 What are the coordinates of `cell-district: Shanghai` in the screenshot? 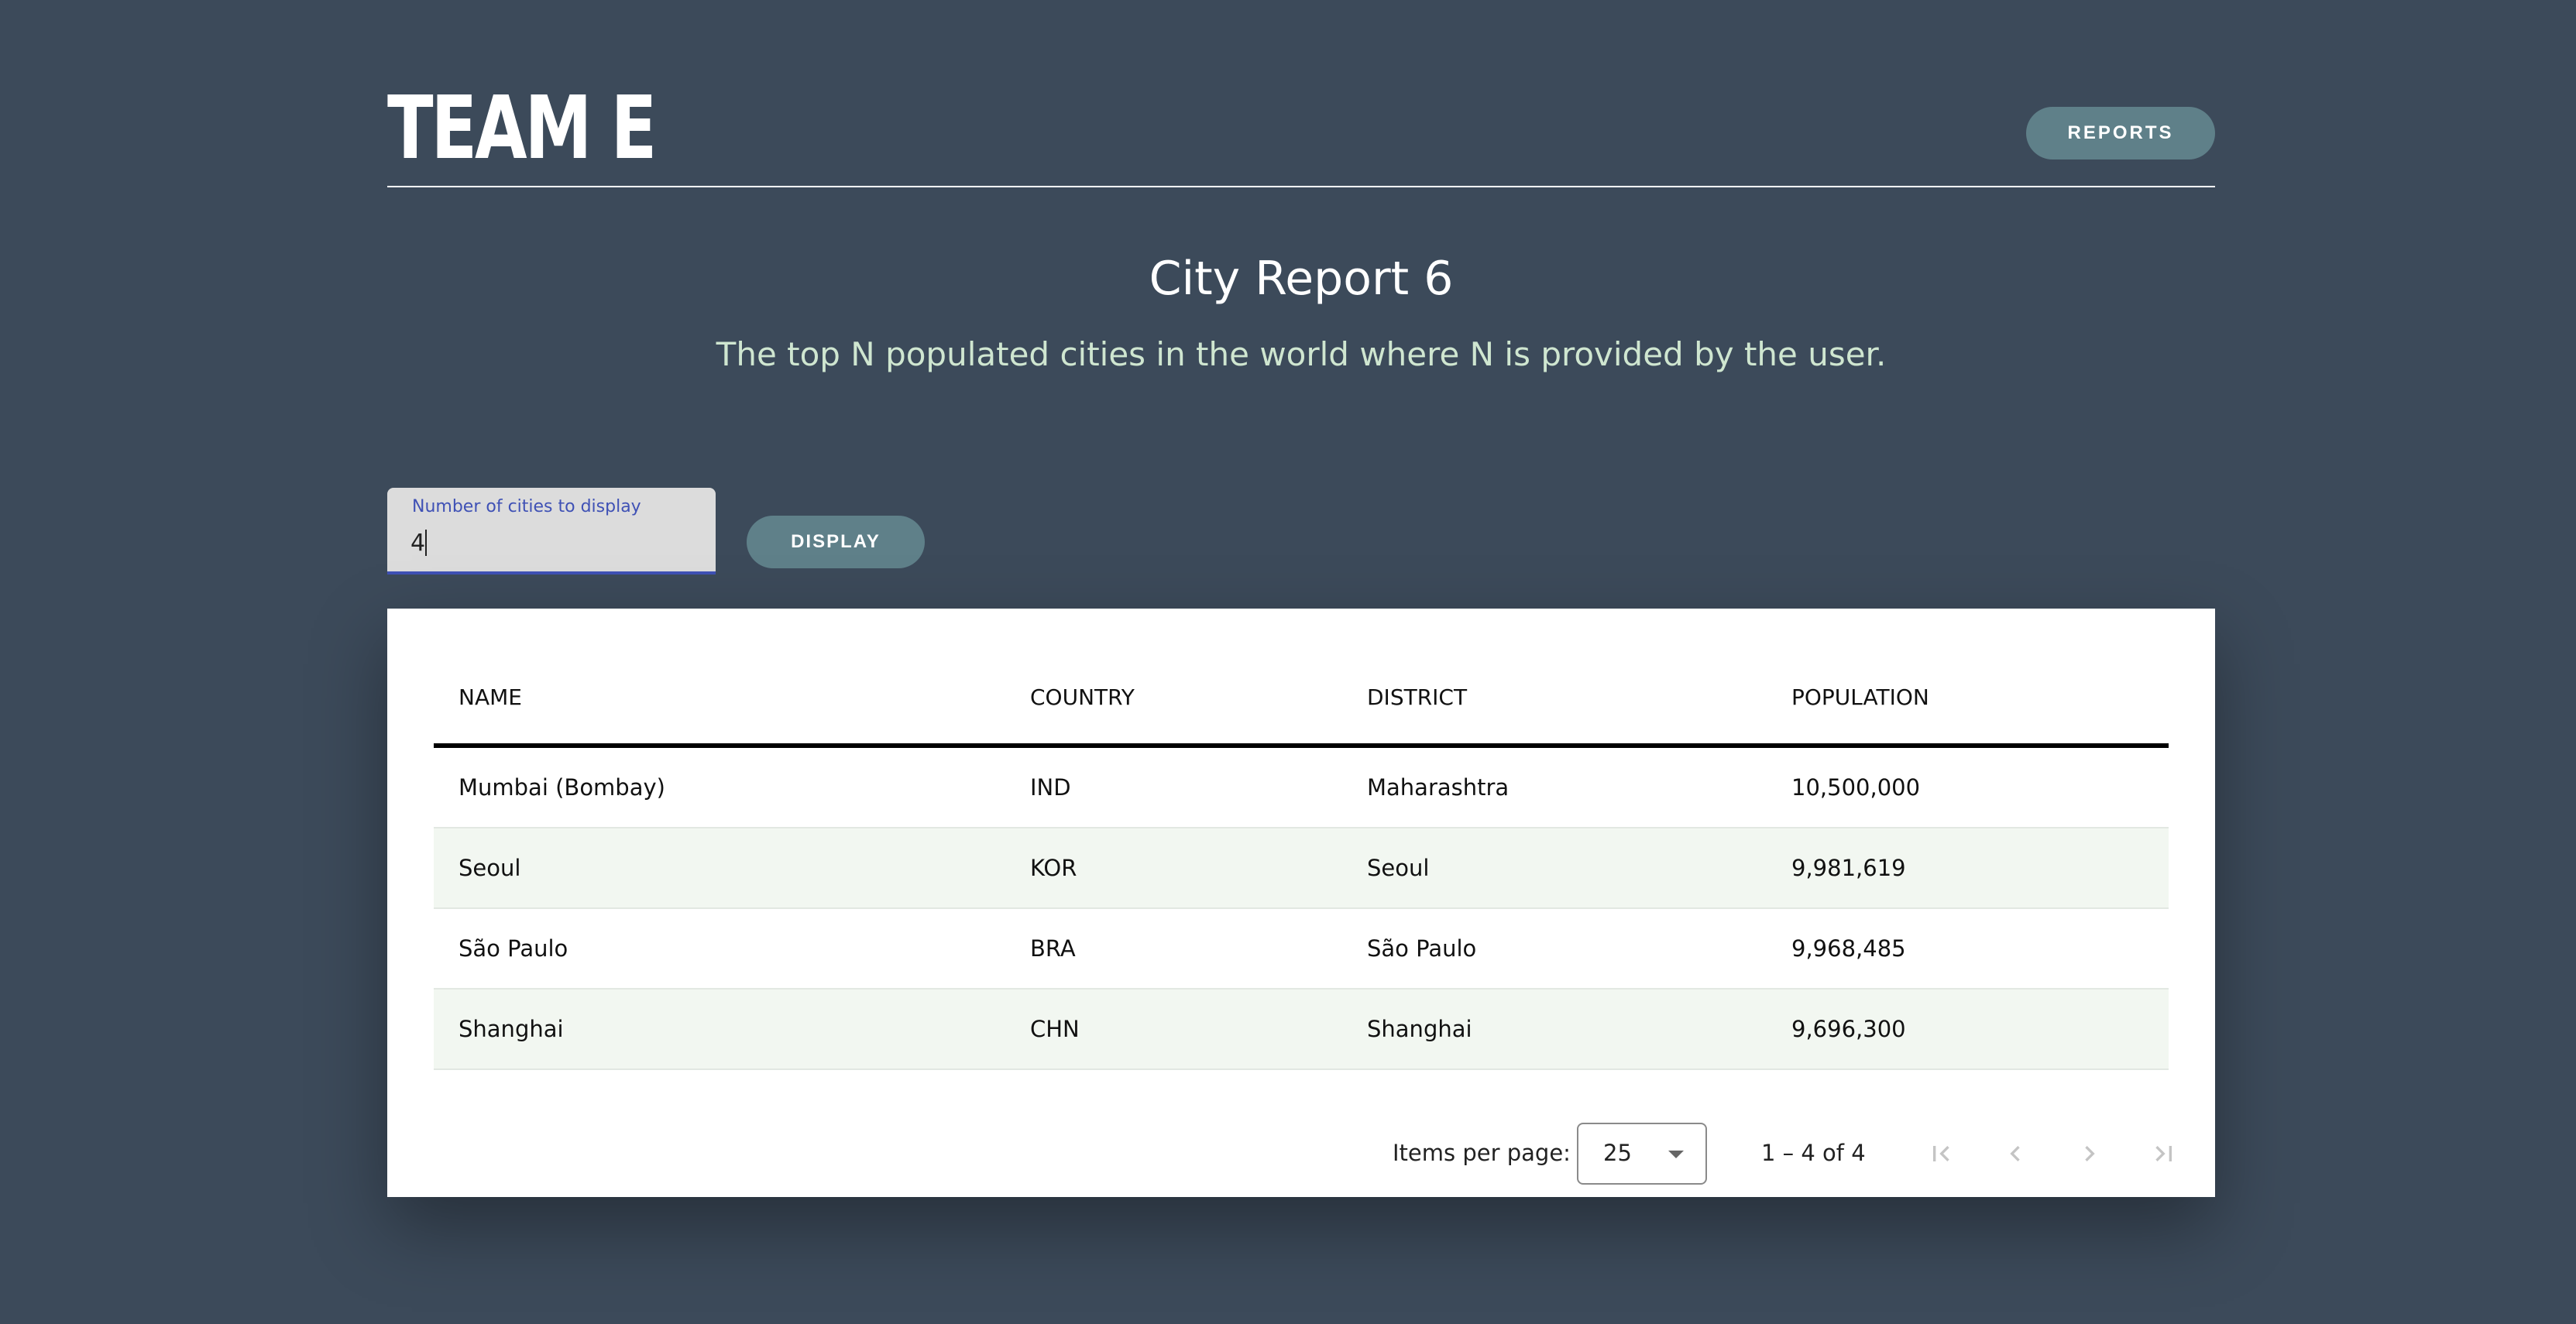 It's located at (1419, 1029).